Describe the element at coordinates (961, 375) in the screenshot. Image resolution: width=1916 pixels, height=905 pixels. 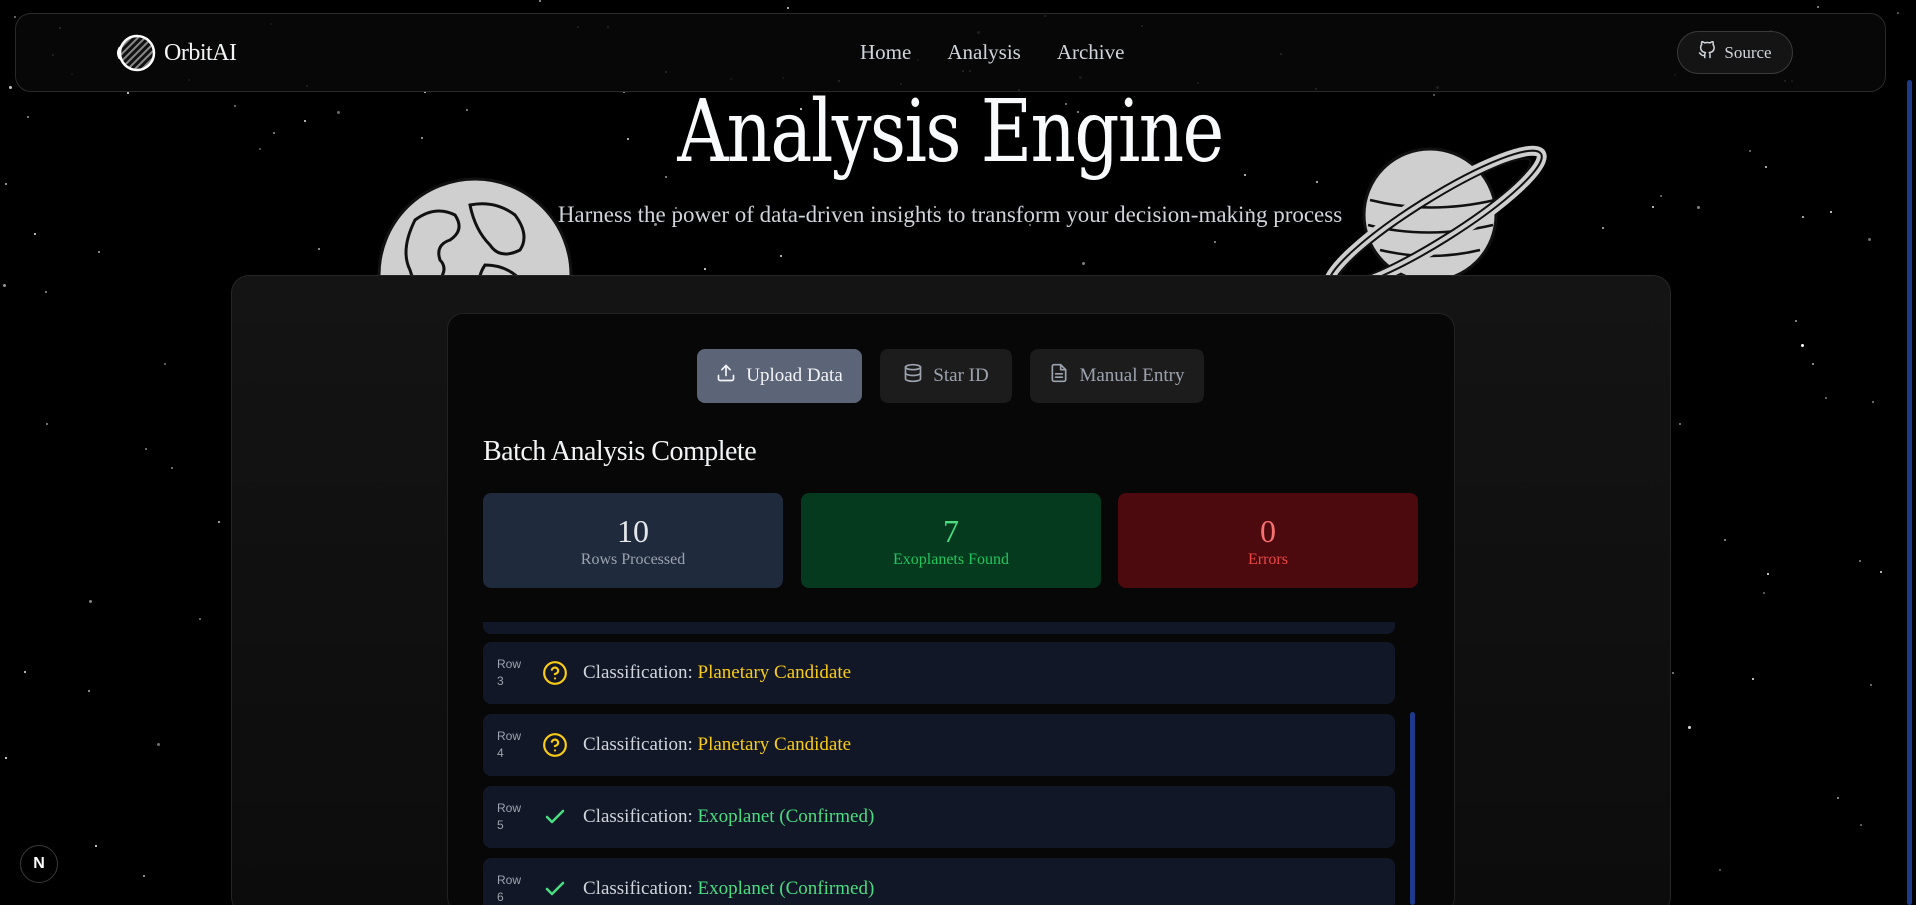
I see `tab-label: Star ID` at that location.